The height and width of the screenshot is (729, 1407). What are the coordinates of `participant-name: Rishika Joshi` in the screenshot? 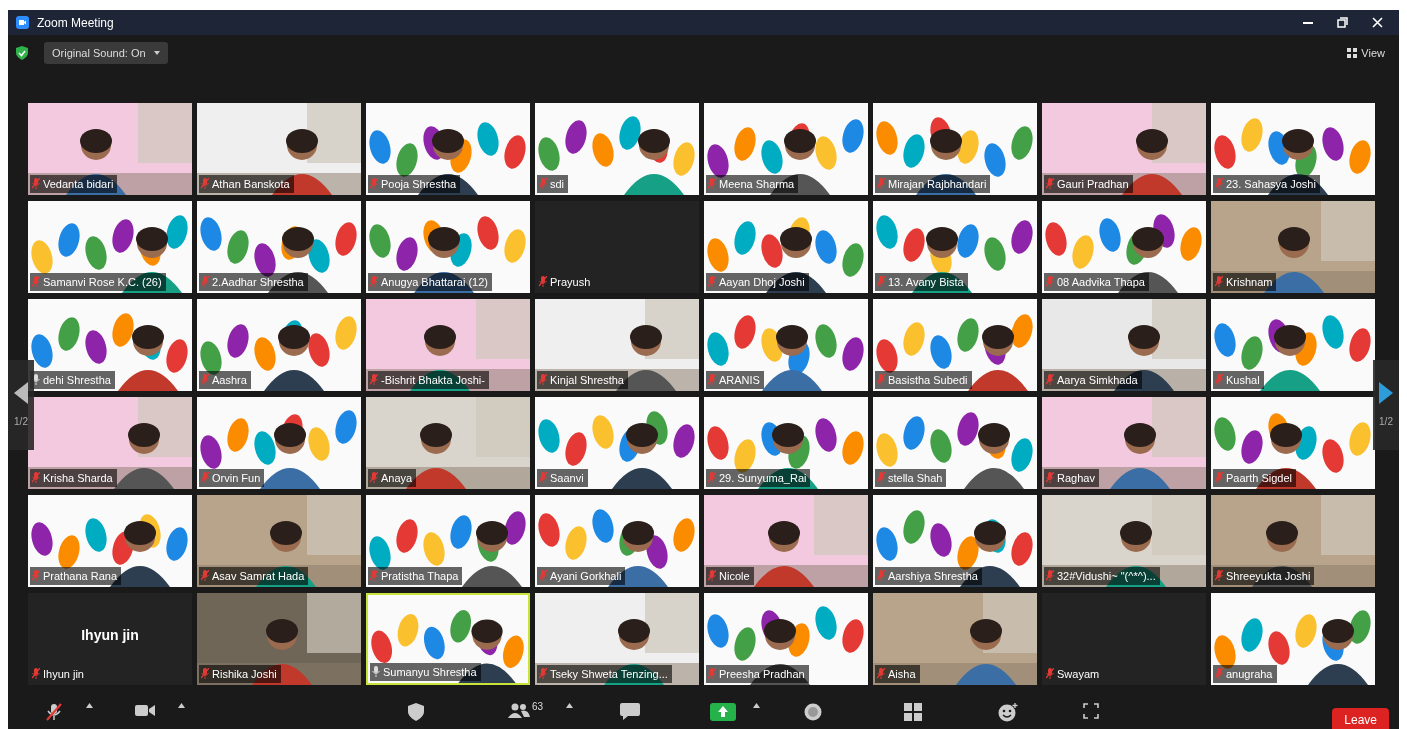 It's located at (244, 674).